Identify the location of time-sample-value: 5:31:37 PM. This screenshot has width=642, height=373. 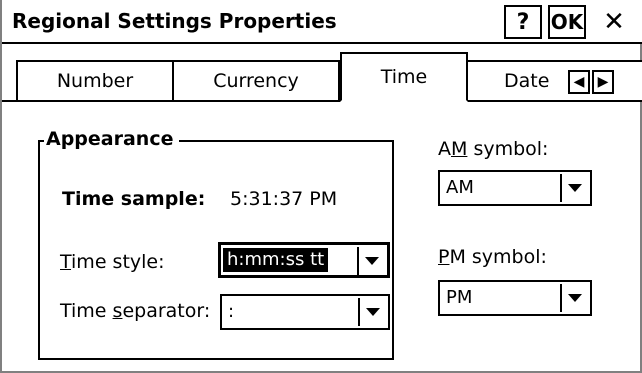
(284, 199).